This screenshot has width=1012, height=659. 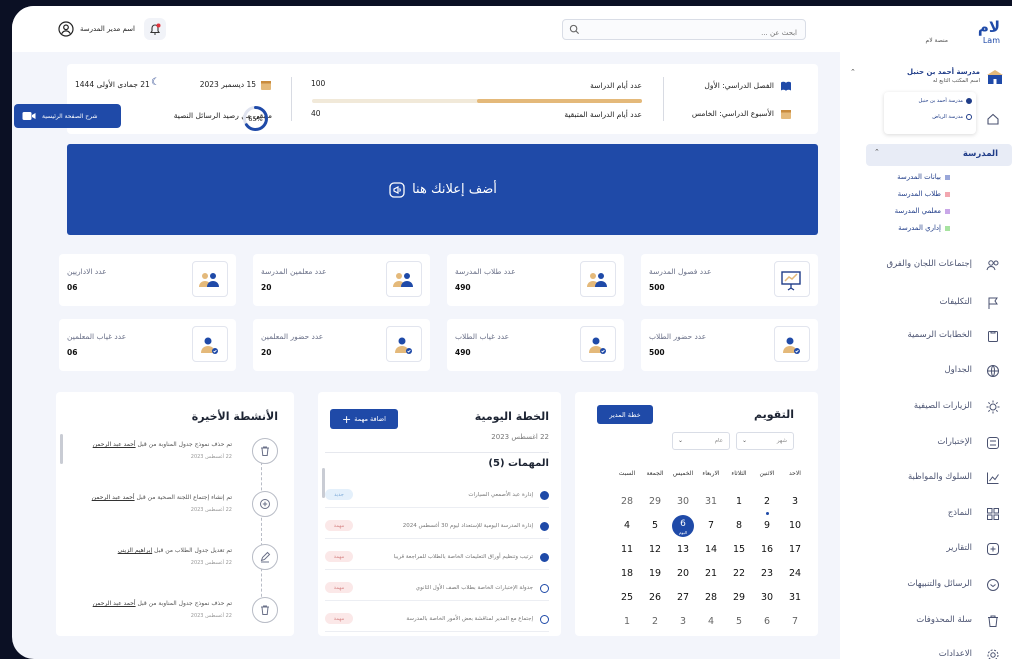 I want to click on sidebar-item-messages: الرسائل والتنبيهات, so click(x=926, y=585).